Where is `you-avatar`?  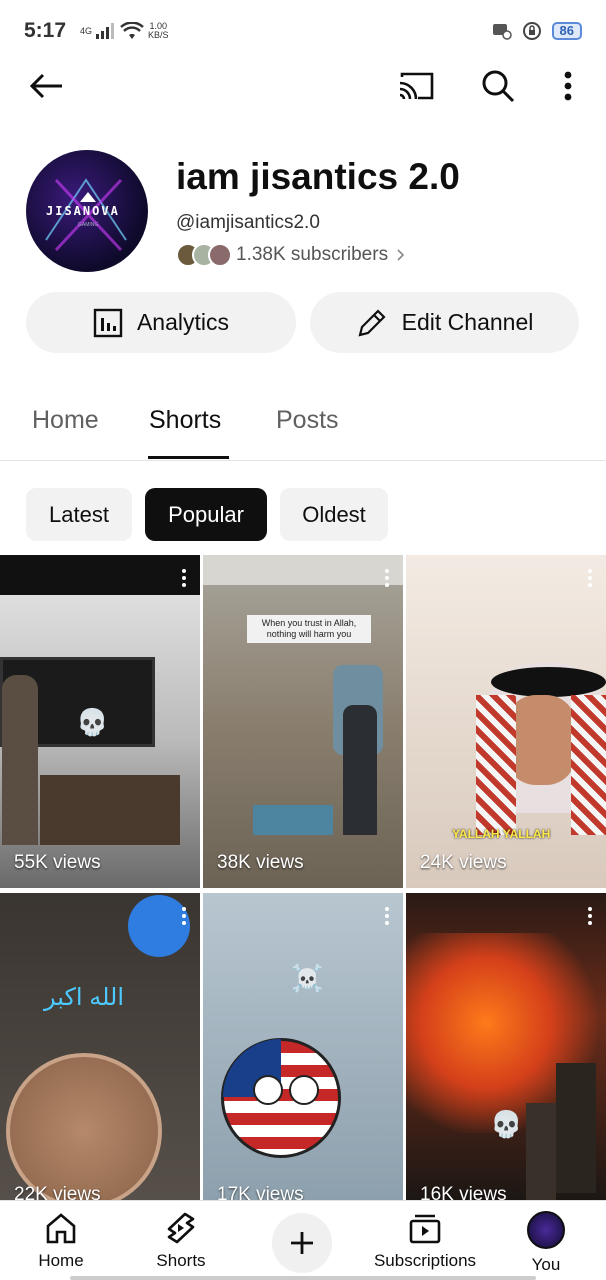 you-avatar is located at coordinates (546, 1230).